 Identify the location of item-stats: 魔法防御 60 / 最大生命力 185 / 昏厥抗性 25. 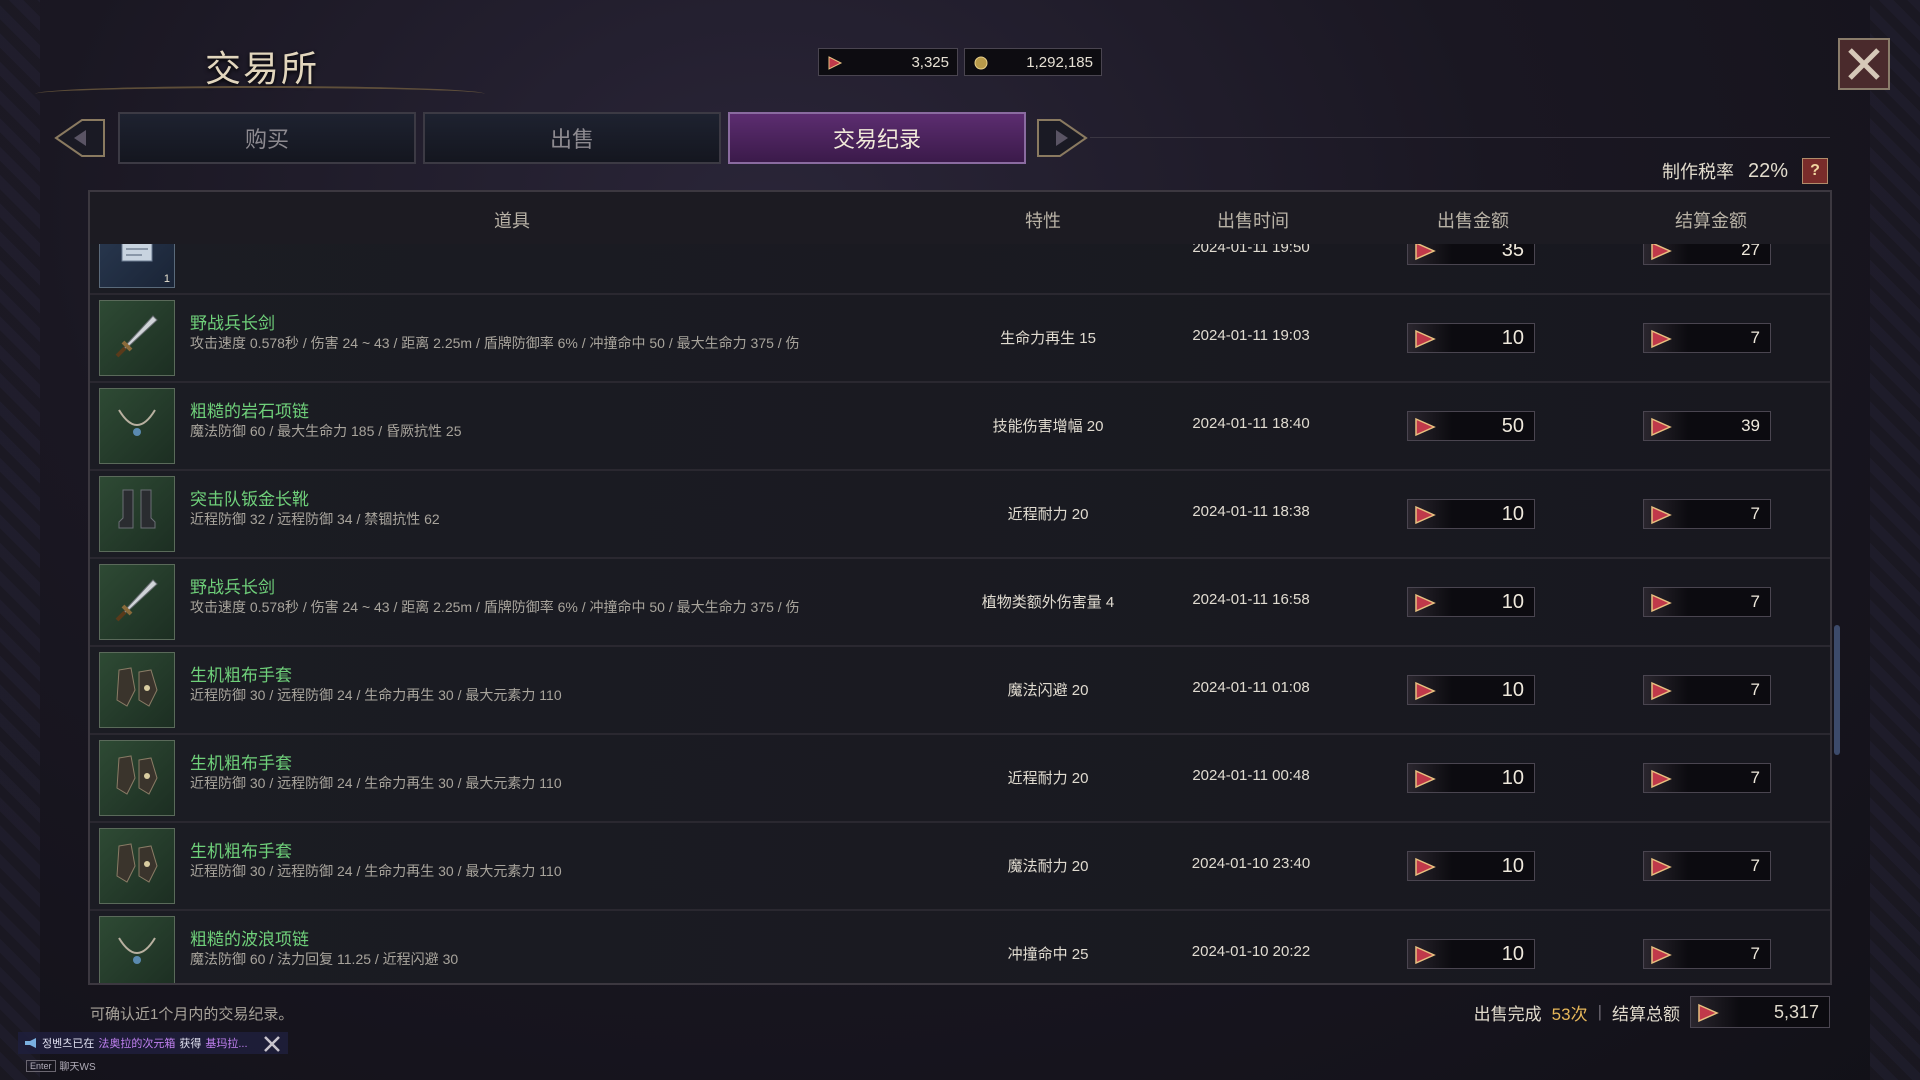
(326, 431).